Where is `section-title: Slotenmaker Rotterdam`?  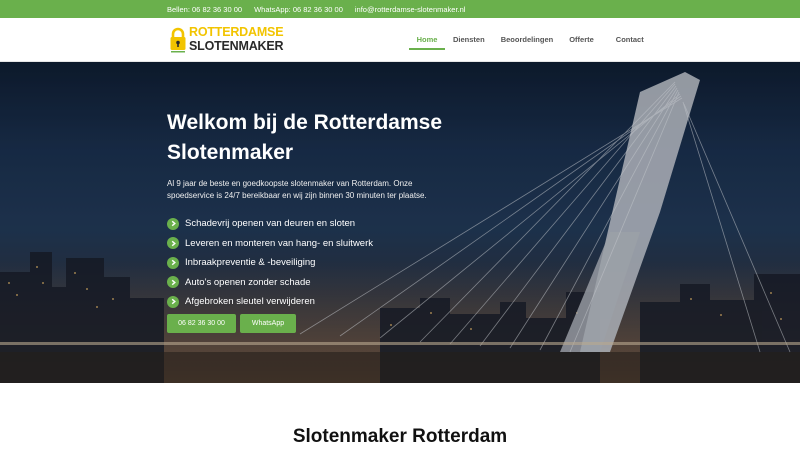
section-title: Slotenmaker Rotterdam is located at coordinates (400, 436).